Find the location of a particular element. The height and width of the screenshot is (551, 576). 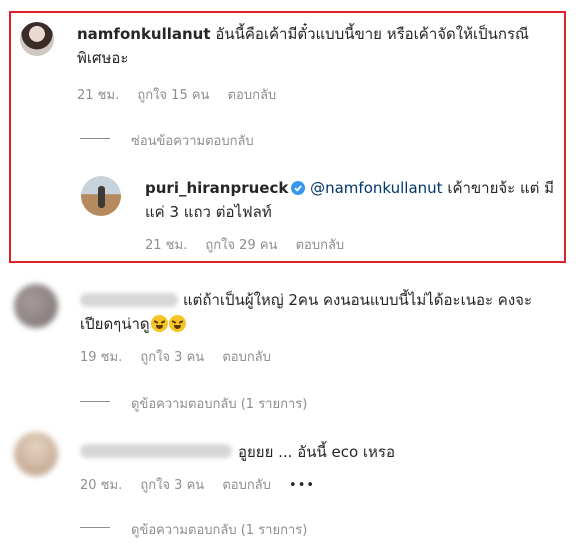

comment-text-line2-wrap: เปียดๆน่าดู is located at coordinates (133, 324).